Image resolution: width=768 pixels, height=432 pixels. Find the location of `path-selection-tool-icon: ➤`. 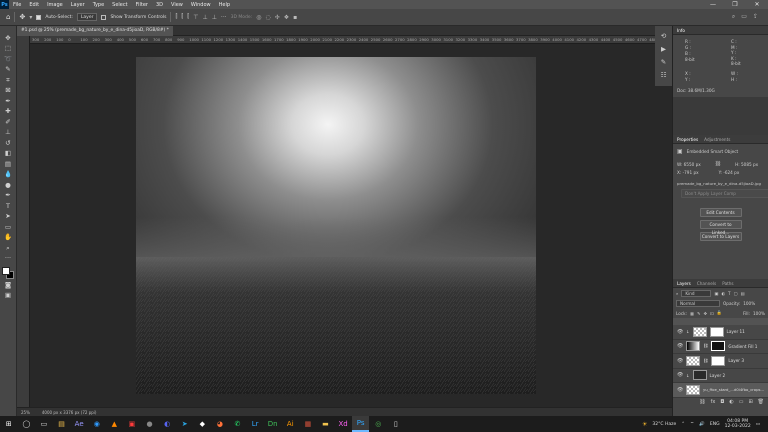

path-selection-tool-icon: ➤ is located at coordinates (8, 216).